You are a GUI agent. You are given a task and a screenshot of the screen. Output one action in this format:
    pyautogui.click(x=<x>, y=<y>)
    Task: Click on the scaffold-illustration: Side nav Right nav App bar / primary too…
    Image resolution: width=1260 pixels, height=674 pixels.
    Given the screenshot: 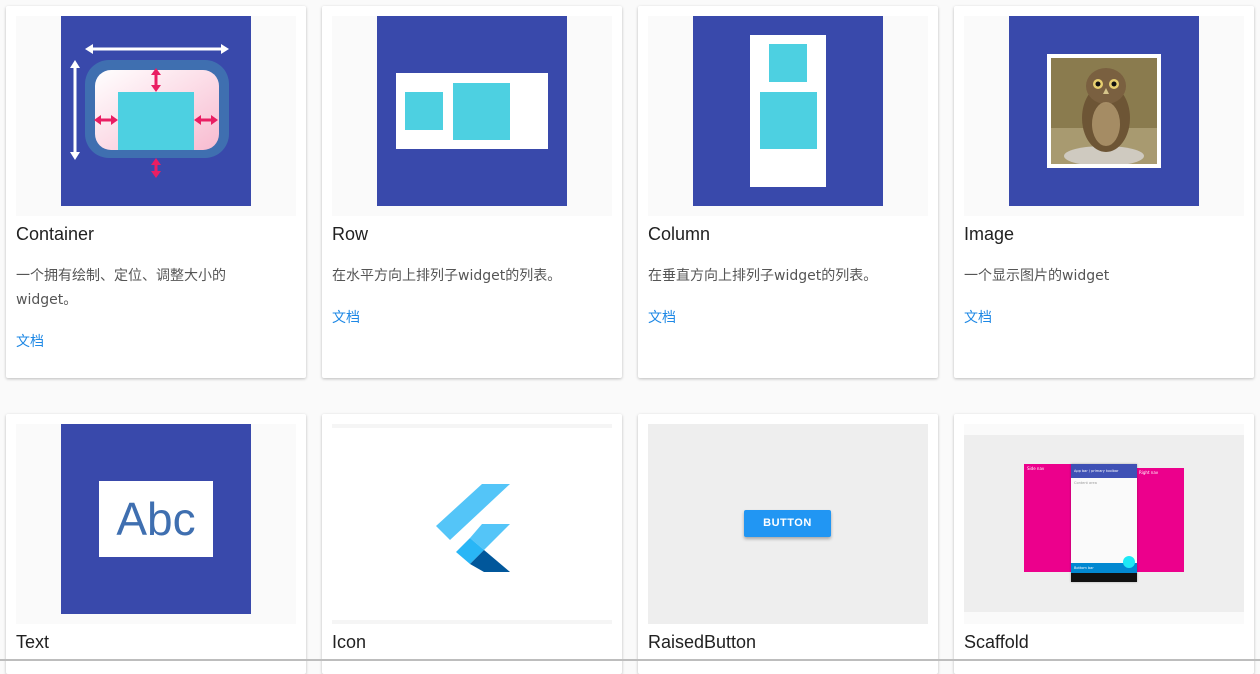 What is the action you would take?
    pyautogui.click(x=1104, y=523)
    